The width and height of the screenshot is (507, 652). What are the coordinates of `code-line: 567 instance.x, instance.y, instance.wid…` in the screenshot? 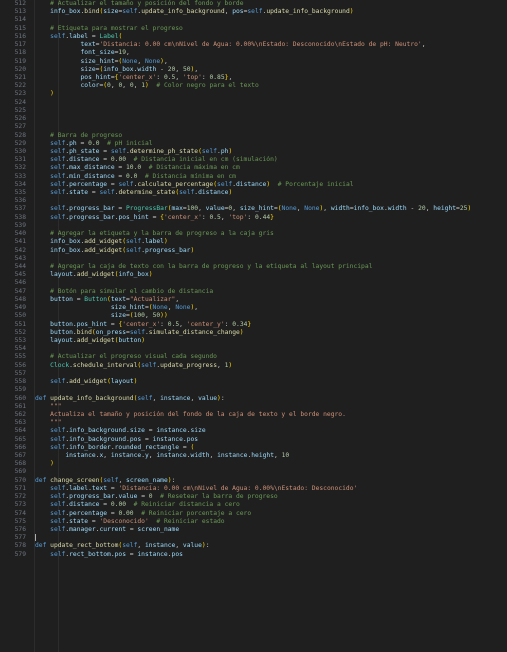 It's located at (253, 456).